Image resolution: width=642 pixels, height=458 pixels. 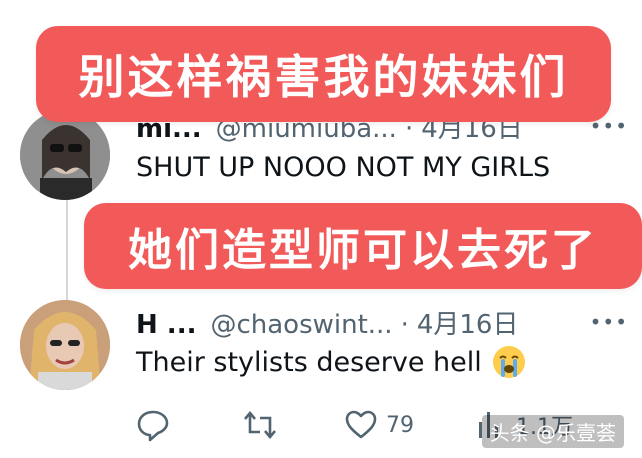 I want to click on post-2-text: Their stylists deserve hell, so click(x=309, y=362).